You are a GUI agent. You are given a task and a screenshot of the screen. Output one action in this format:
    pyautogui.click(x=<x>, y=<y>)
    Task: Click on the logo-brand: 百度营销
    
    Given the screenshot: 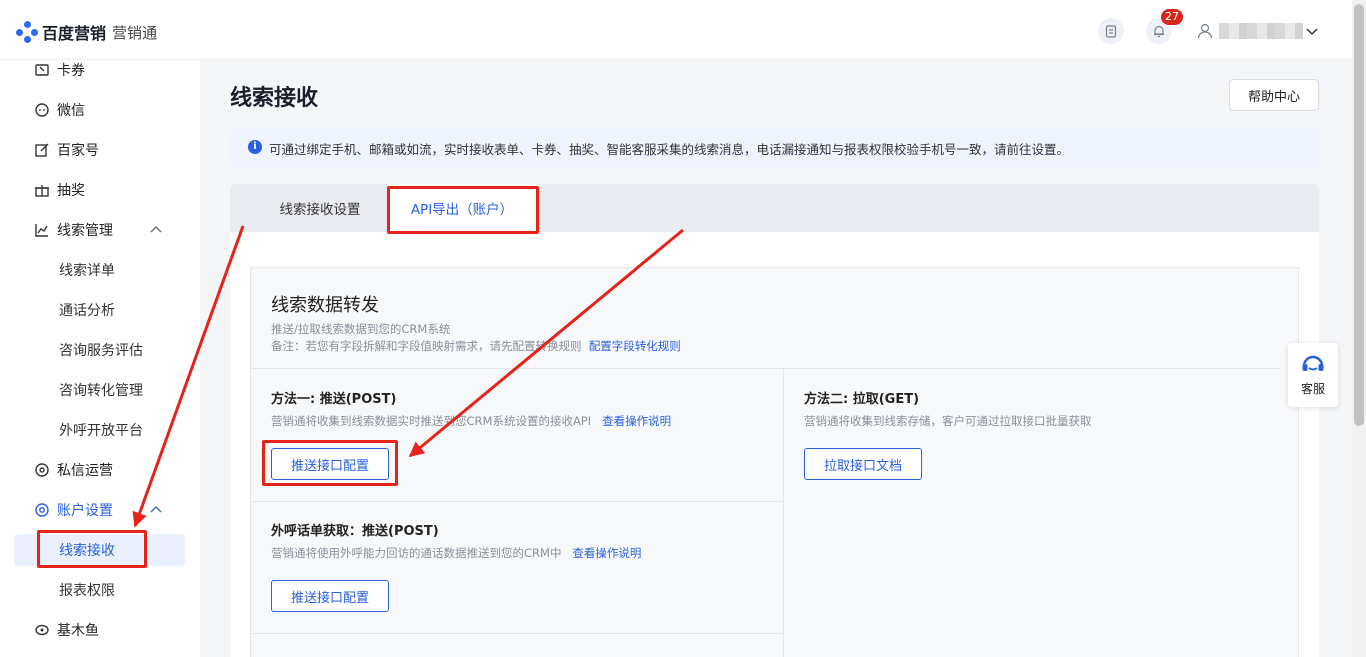 What is the action you would take?
    pyautogui.click(x=74, y=33)
    